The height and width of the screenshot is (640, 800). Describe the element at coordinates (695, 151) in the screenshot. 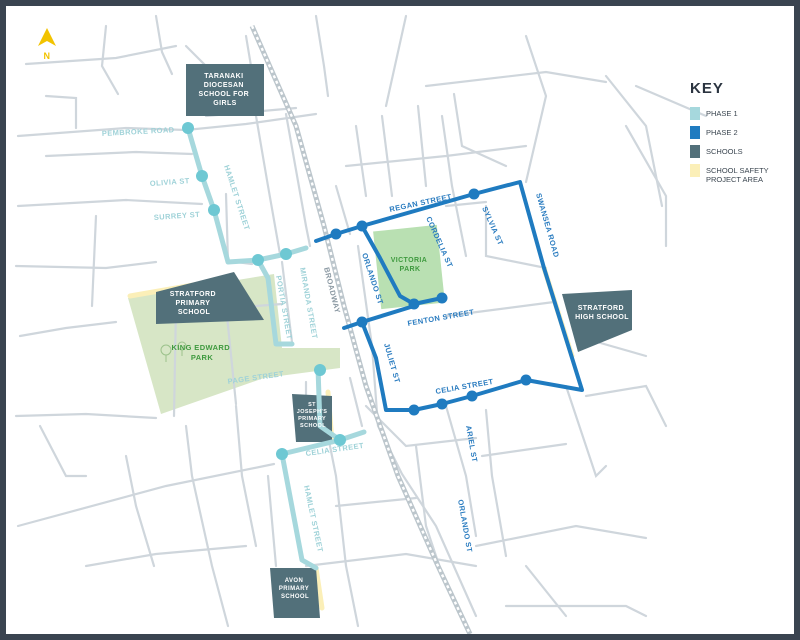

I see `schools-swatch` at that location.